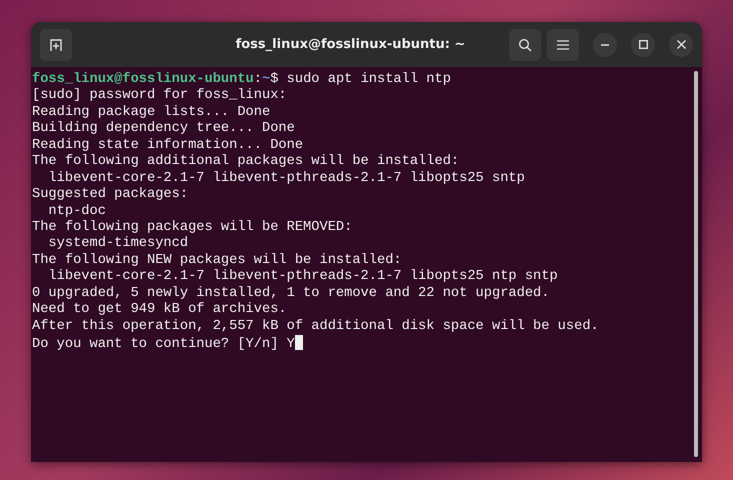  I want to click on maximize-icon, so click(643, 44).